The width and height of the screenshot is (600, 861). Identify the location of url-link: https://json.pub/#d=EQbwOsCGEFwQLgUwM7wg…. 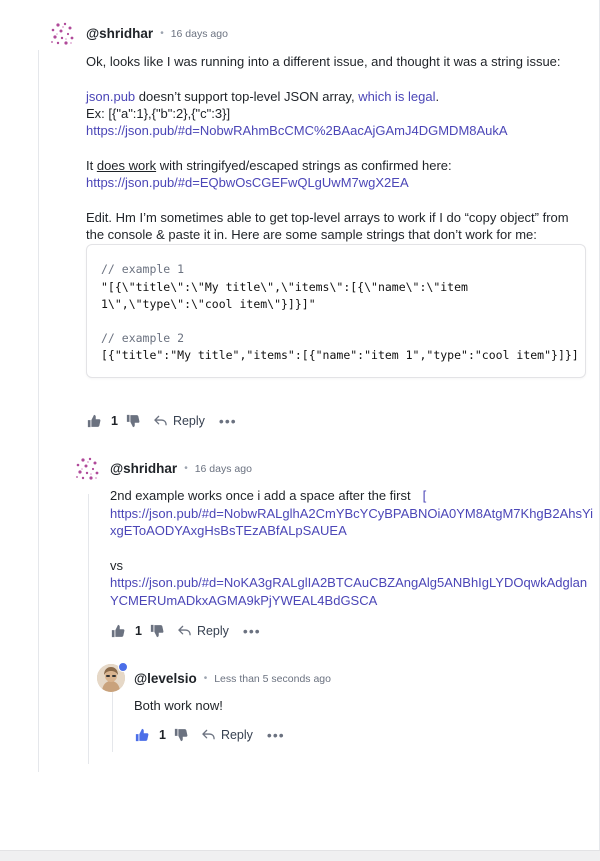
(247, 183).